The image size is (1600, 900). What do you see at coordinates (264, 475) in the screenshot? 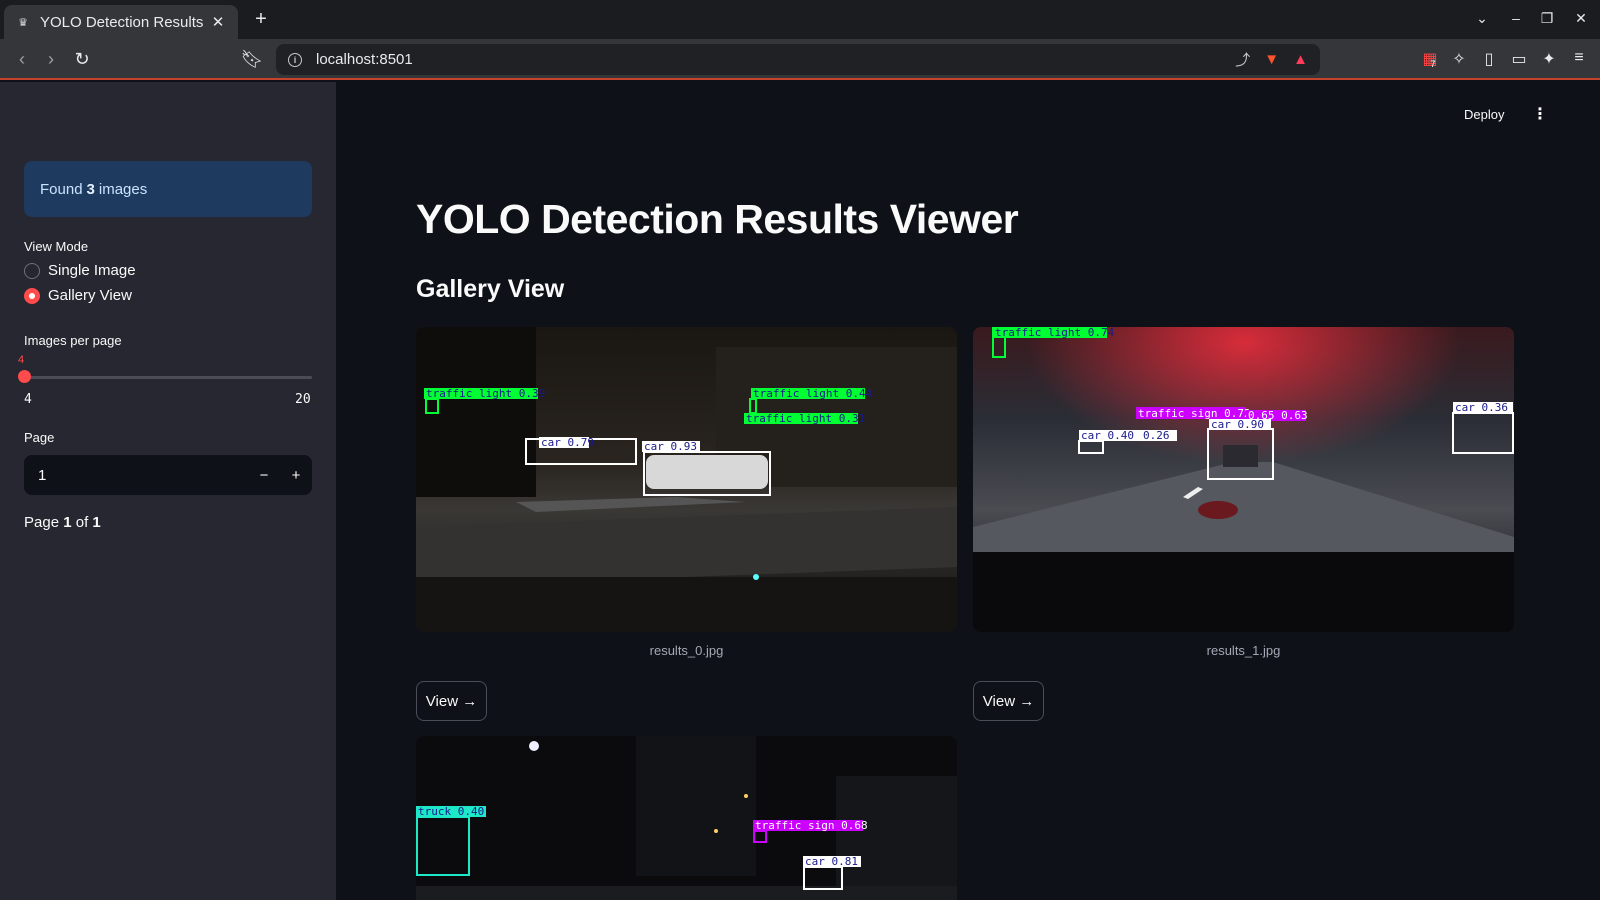
I see `decrement-button: −` at bounding box center [264, 475].